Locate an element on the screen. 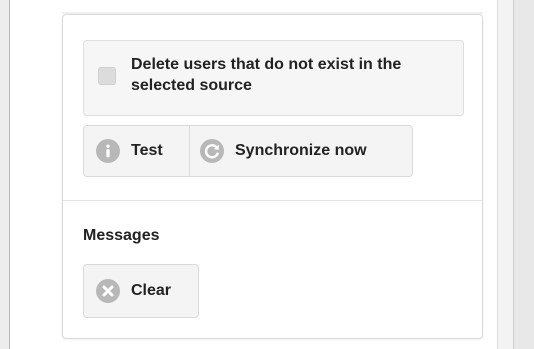 This screenshot has height=349, width=534. sync-actions-group: Test Synchronize now is located at coordinates (248, 151).